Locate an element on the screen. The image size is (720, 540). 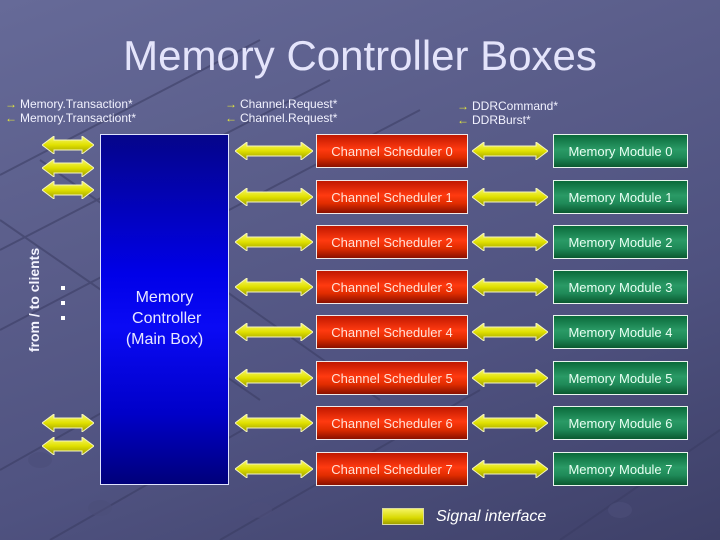
ddr-in-signal: DDRBurst* is located at coordinates (501, 120).